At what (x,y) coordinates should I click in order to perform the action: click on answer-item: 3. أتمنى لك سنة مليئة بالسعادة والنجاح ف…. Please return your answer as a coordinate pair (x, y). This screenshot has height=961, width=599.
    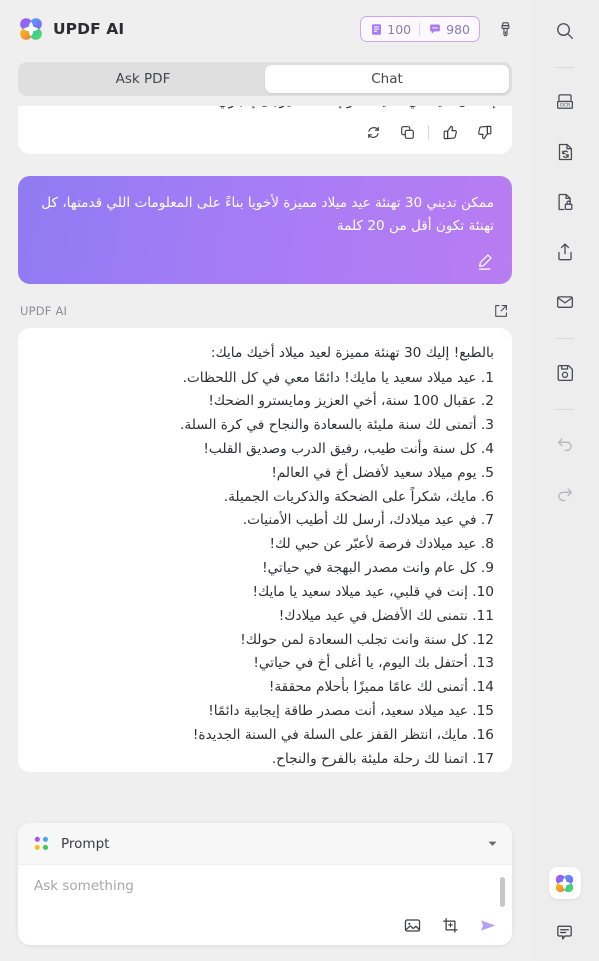
    Looking at the image, I should click on (337, 425).